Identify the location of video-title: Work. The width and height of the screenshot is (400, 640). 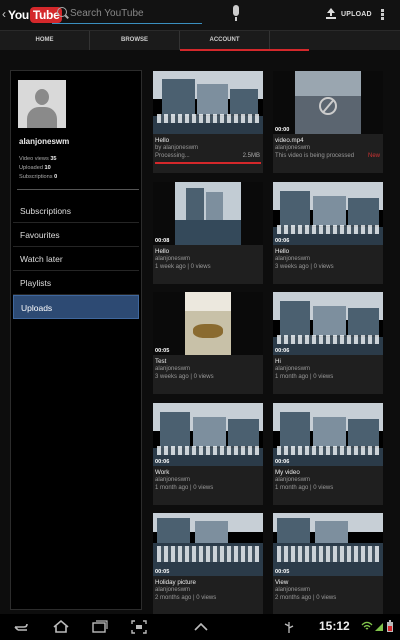
(162, 472).